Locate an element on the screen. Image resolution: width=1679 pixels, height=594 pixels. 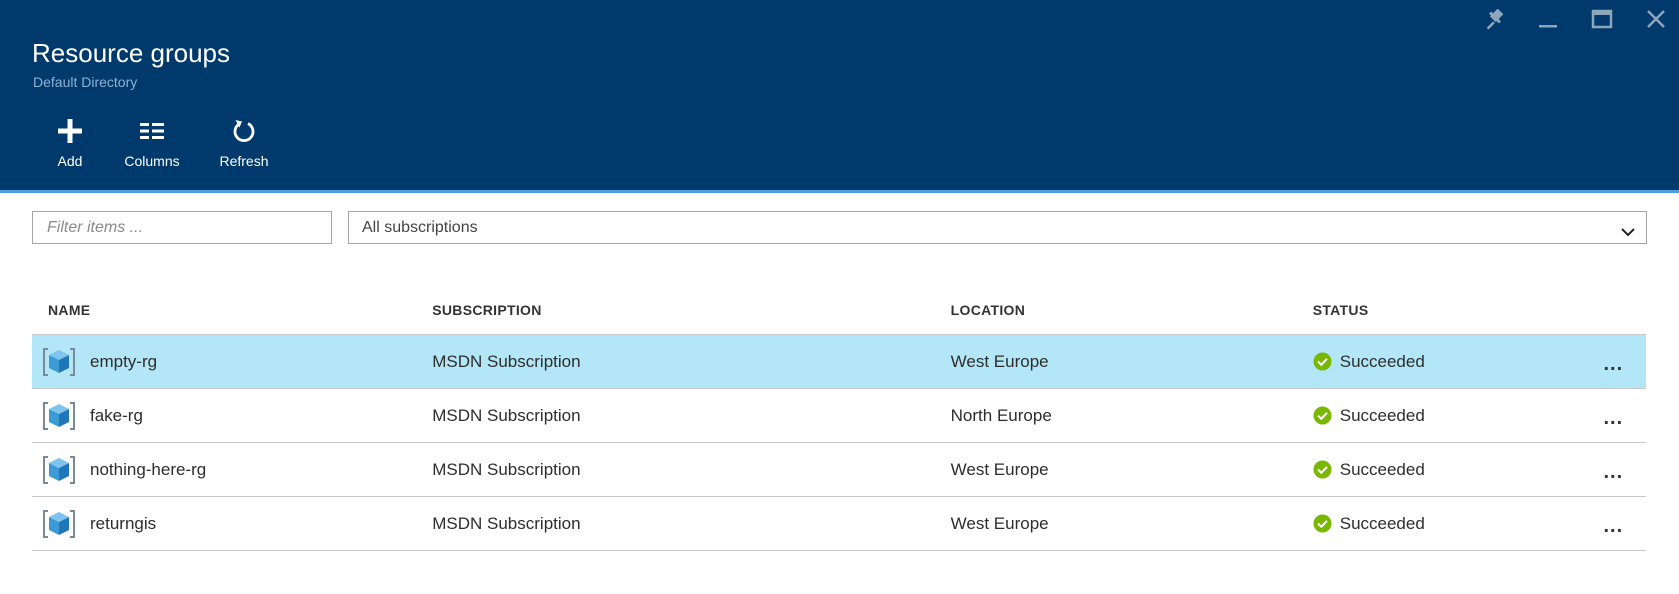
table-header-row: NAME SUBSCRIPTION LOCATION STATUS is located at coordinates (839, 310).